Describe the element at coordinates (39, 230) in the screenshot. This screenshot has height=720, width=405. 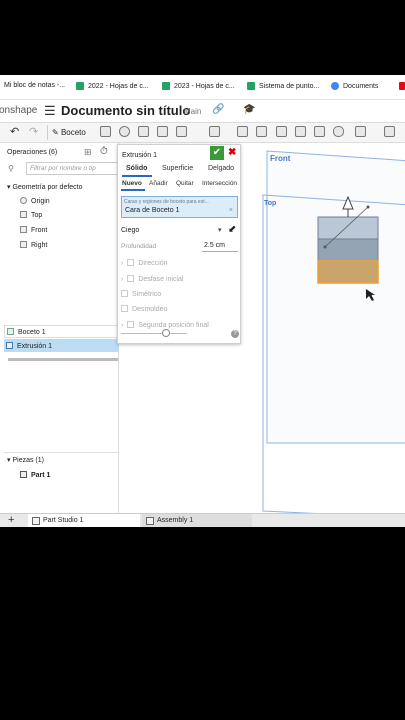
I see `front-plane-label: Front` at that location.